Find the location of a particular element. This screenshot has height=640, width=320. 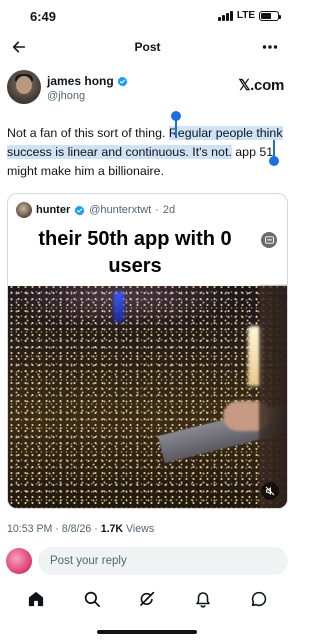

more-options-button is located at coordinates (270, 47).